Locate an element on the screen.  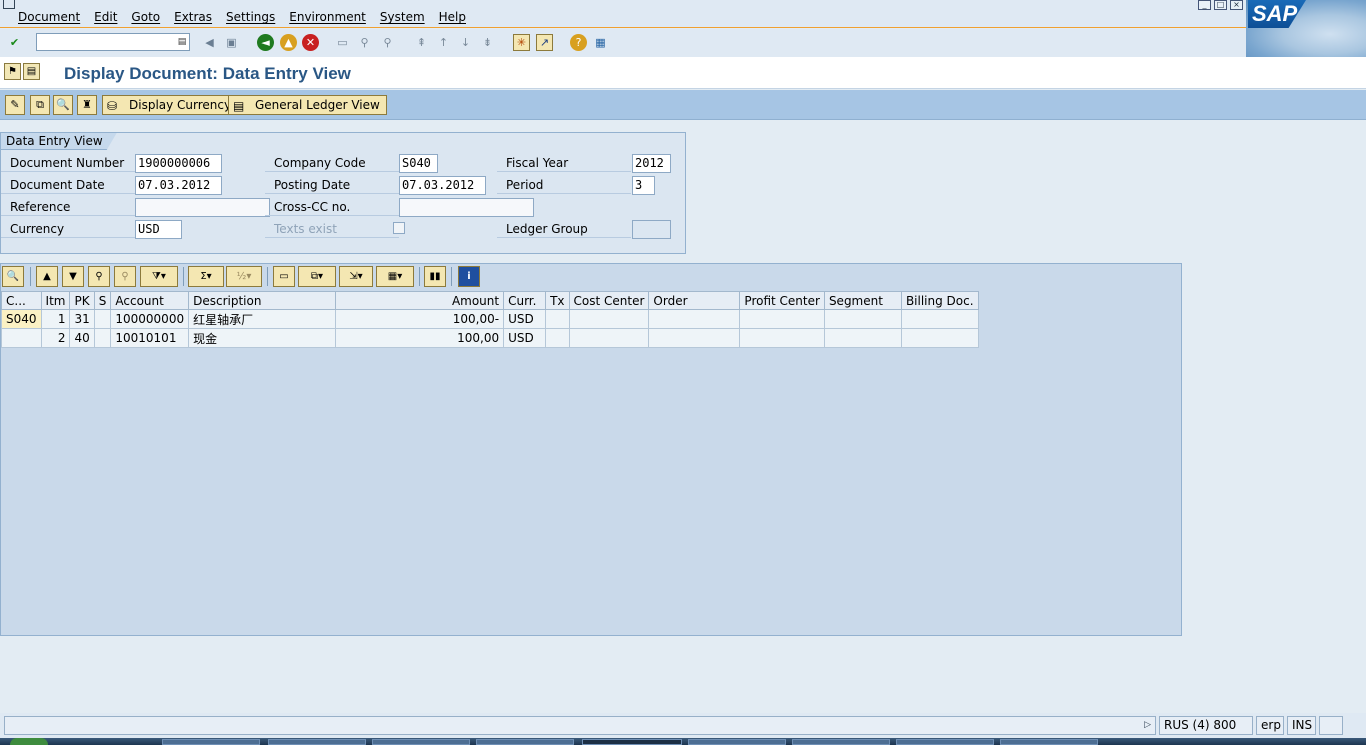
details-icon: 🔍 is located at coordinates (13, 276).